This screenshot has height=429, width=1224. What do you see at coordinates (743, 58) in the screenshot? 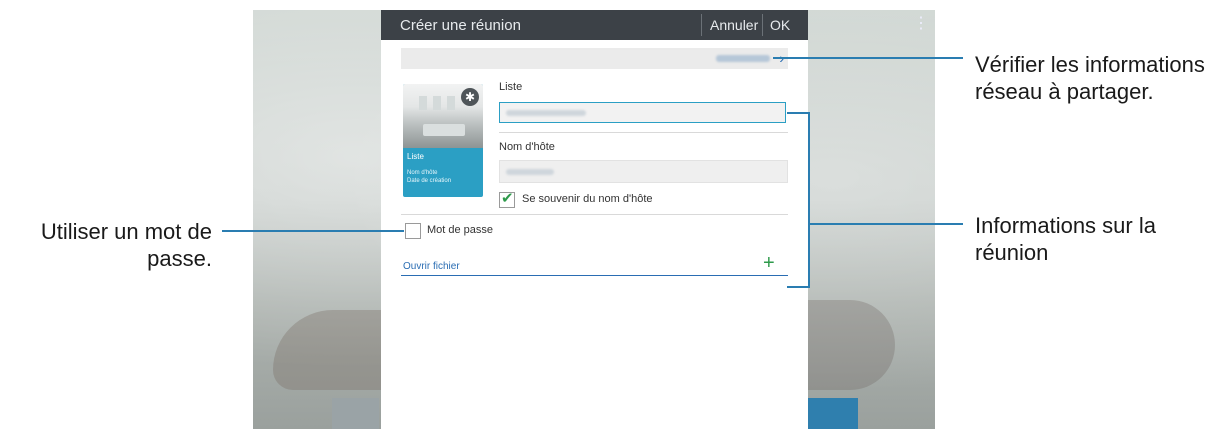
I see `network-name-blurred` at bounding box center [743, 58].